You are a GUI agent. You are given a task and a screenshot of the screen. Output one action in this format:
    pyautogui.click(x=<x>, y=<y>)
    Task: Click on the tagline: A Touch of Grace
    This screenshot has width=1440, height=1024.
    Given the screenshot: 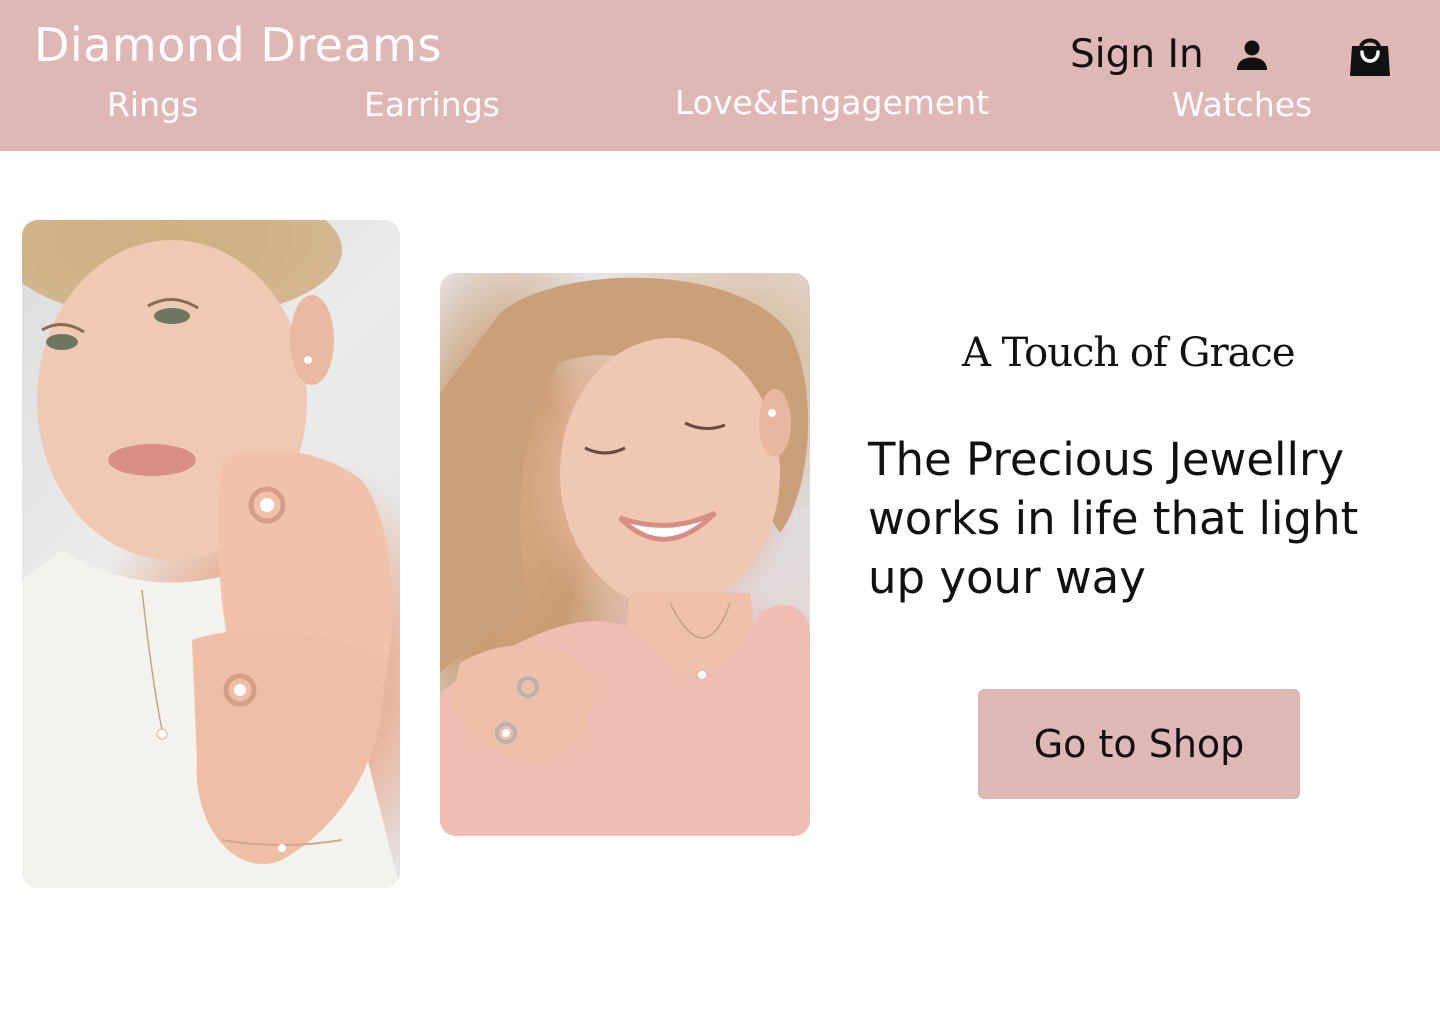 What is the action you would take?
    pyautogui.click(x=1128, y=353)
    